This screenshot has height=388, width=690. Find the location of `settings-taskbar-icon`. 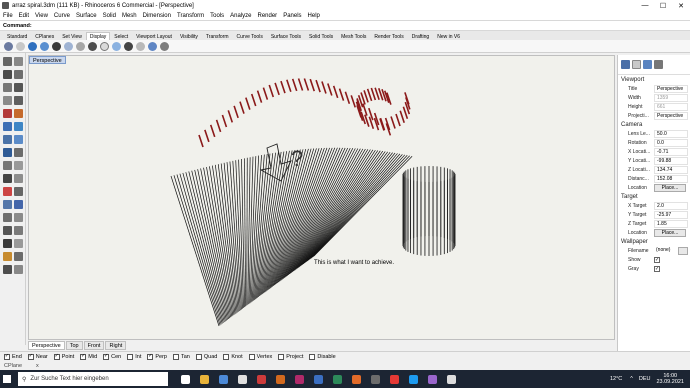

settings-taskbar-icon is located at coordinates (451, 379).